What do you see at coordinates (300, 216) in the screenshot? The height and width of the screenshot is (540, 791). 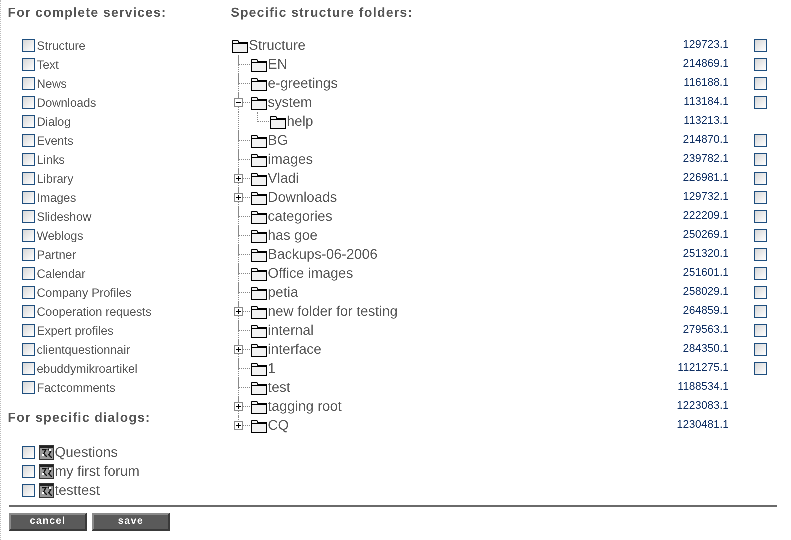 I see `folder-label: categories` at bounding box center [300, 216].